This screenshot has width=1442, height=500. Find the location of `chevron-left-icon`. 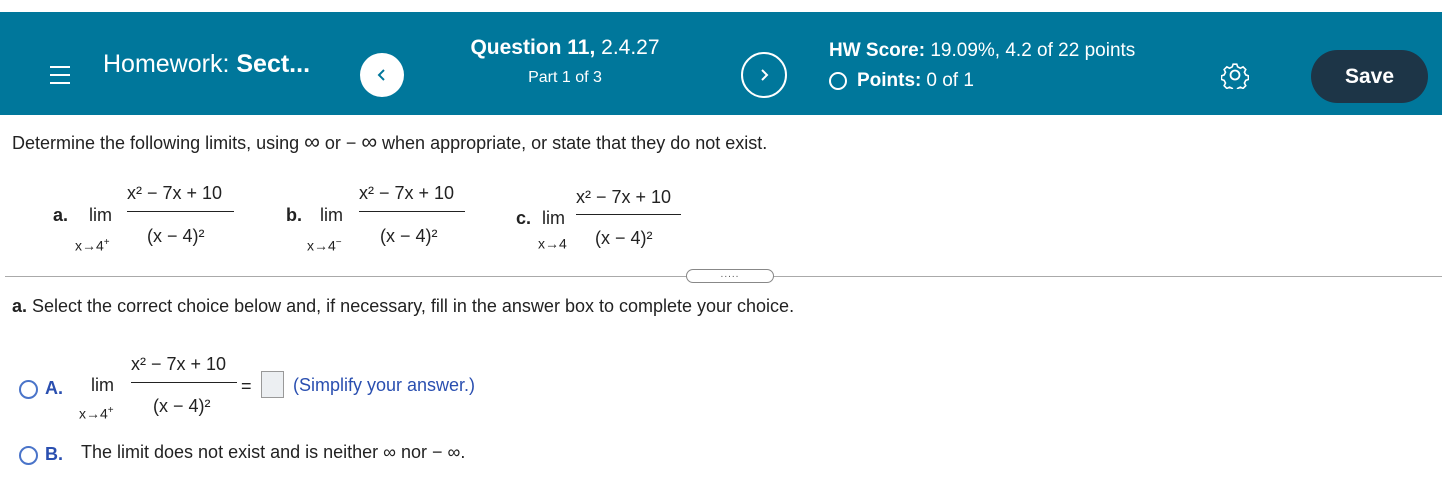

chevron-left-icon is located at coordinates (381, 75).